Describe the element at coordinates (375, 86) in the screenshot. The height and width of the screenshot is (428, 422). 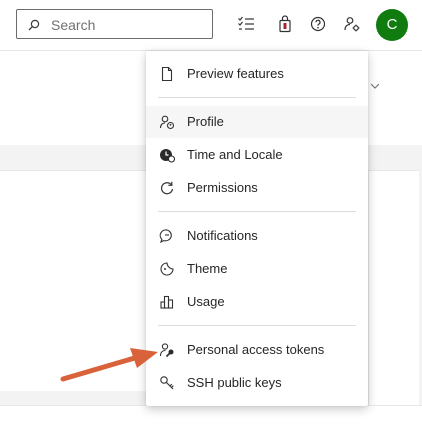
I see `chevron-down-icon` at that location.